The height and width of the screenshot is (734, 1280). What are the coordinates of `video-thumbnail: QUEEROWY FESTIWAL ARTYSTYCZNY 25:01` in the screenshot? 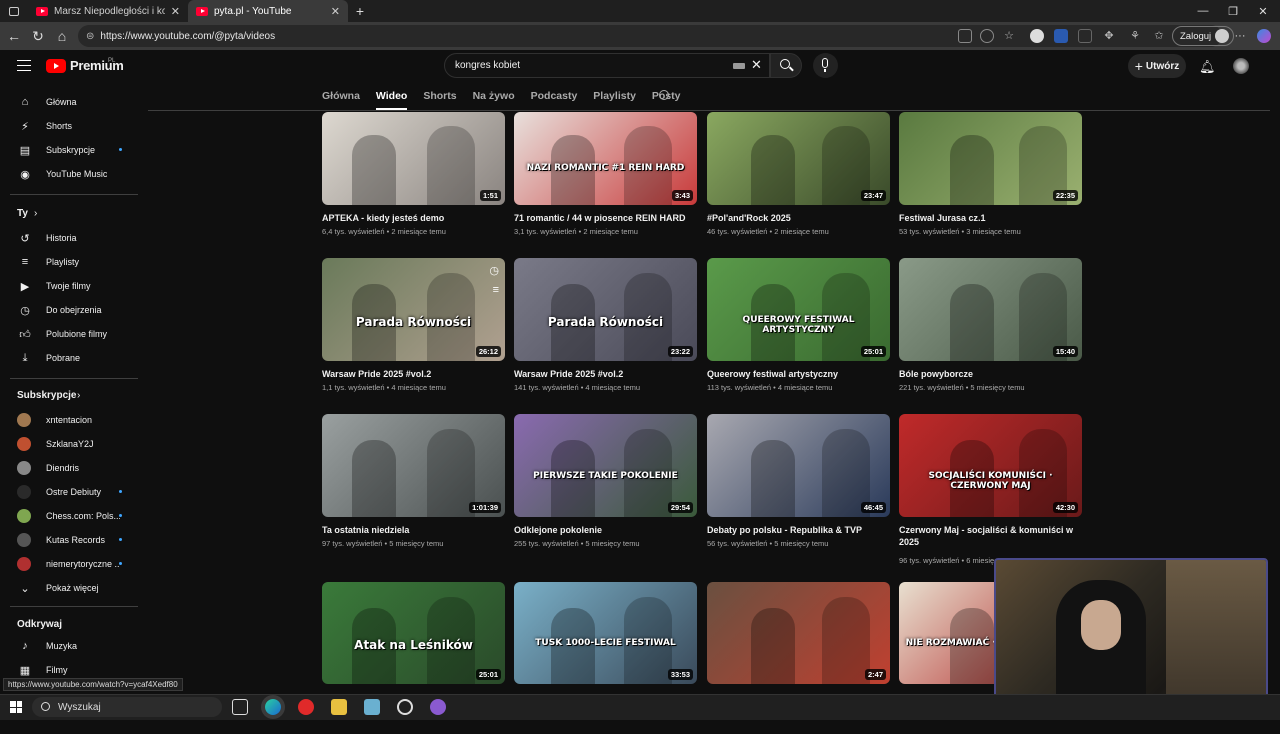 It's located at (798, 309).